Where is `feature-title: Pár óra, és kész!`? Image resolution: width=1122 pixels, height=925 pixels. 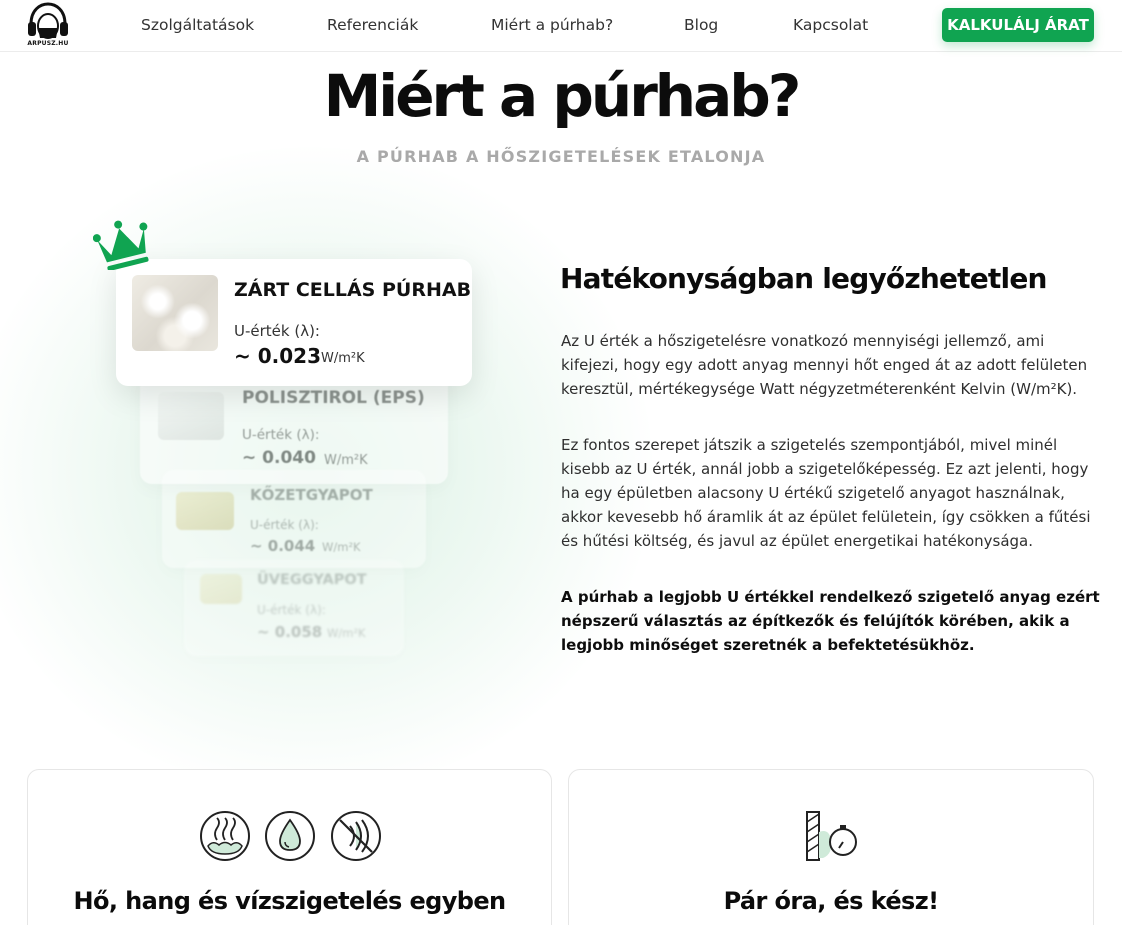 feature-title: Pár óra, és kész! is located at coordinates (831, 901).